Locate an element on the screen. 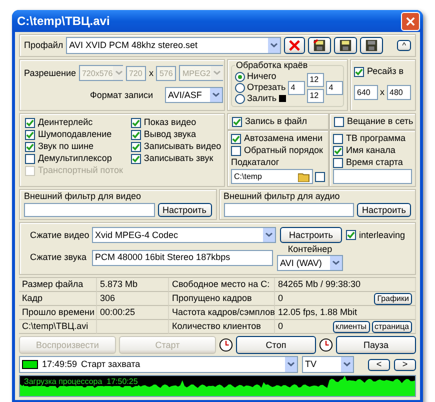  stat-value: 12.05 fps, 1.88 Mbit is located at coordinates (345, 313).